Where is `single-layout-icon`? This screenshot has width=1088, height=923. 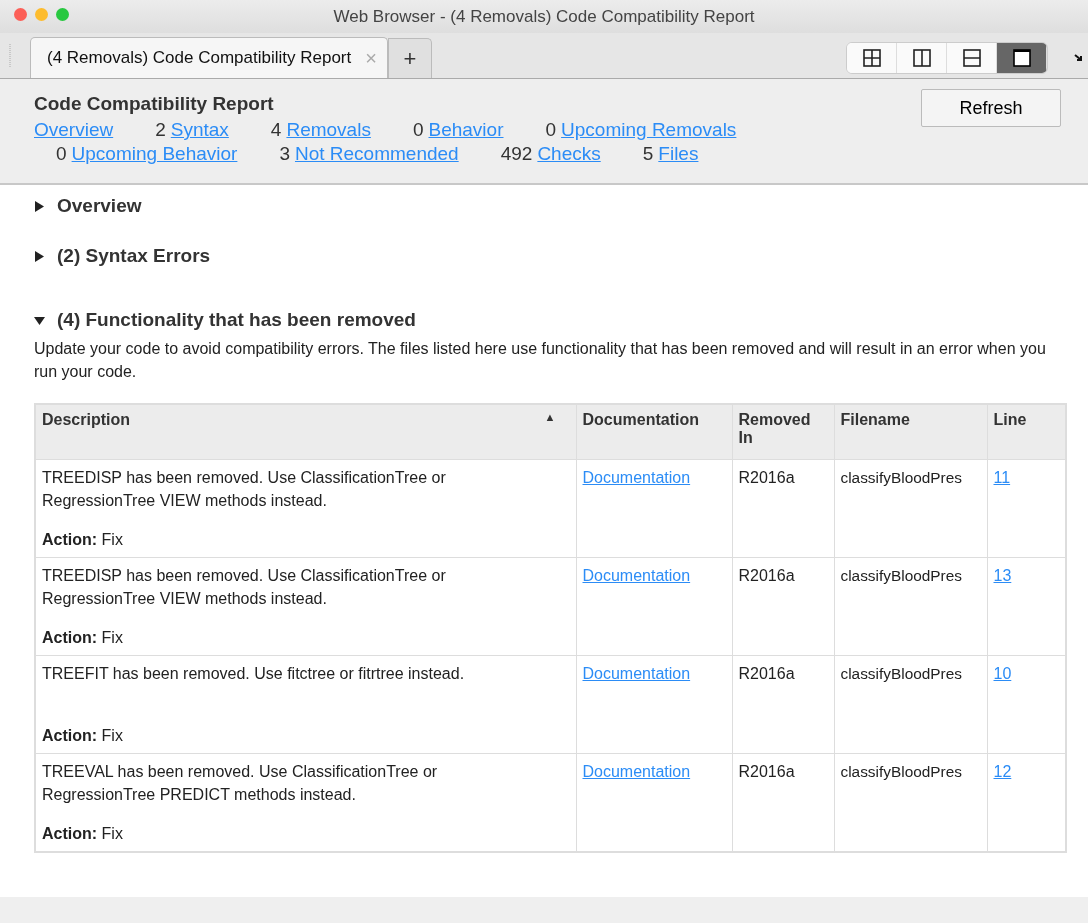 single-layout-icon is located at coordinates (1021, 57).